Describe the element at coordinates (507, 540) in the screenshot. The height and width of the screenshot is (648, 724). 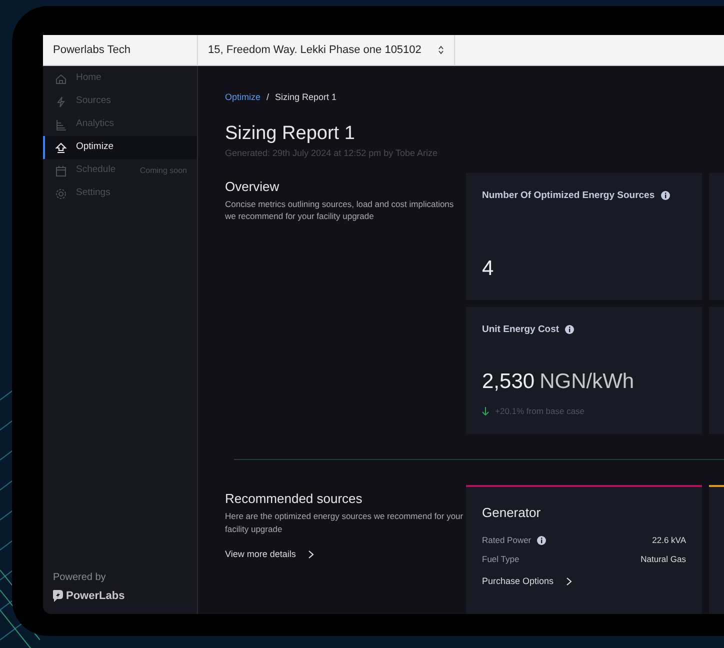
I see `spec-label: Rated Power` at that location.